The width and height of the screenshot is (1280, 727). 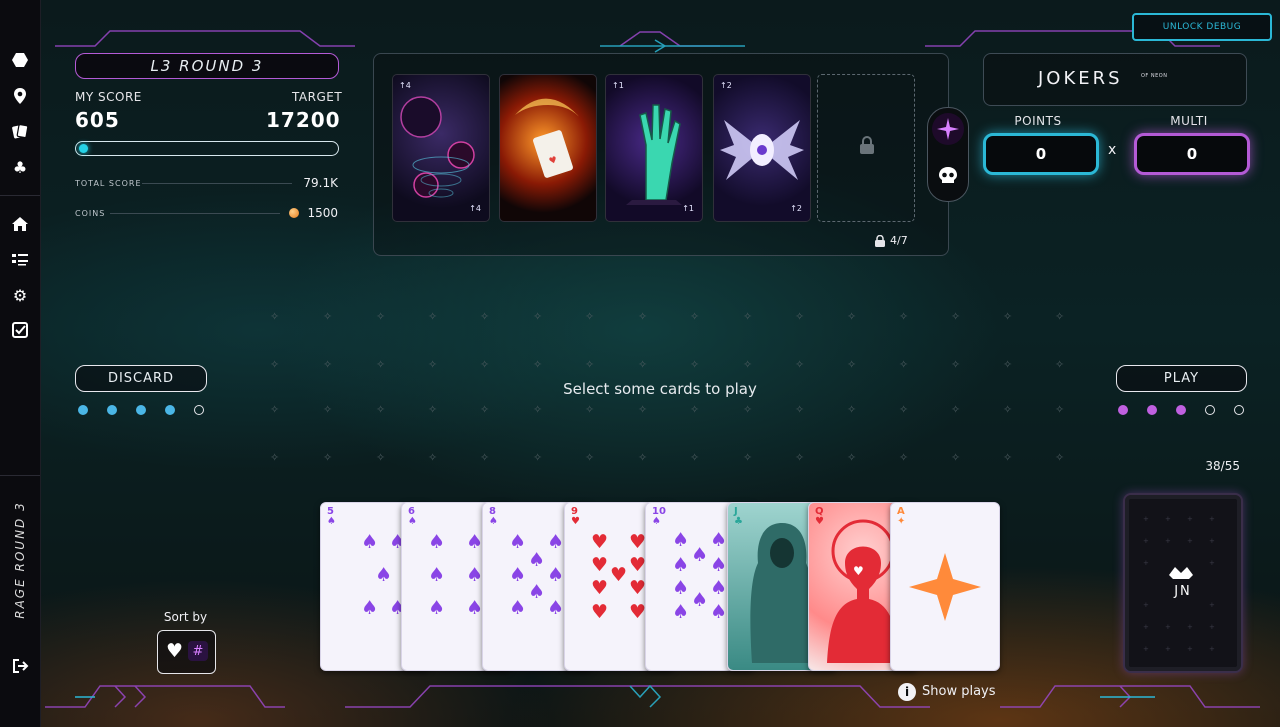 I want to click on joker-mode-toggle, so click(x=948, y=154).